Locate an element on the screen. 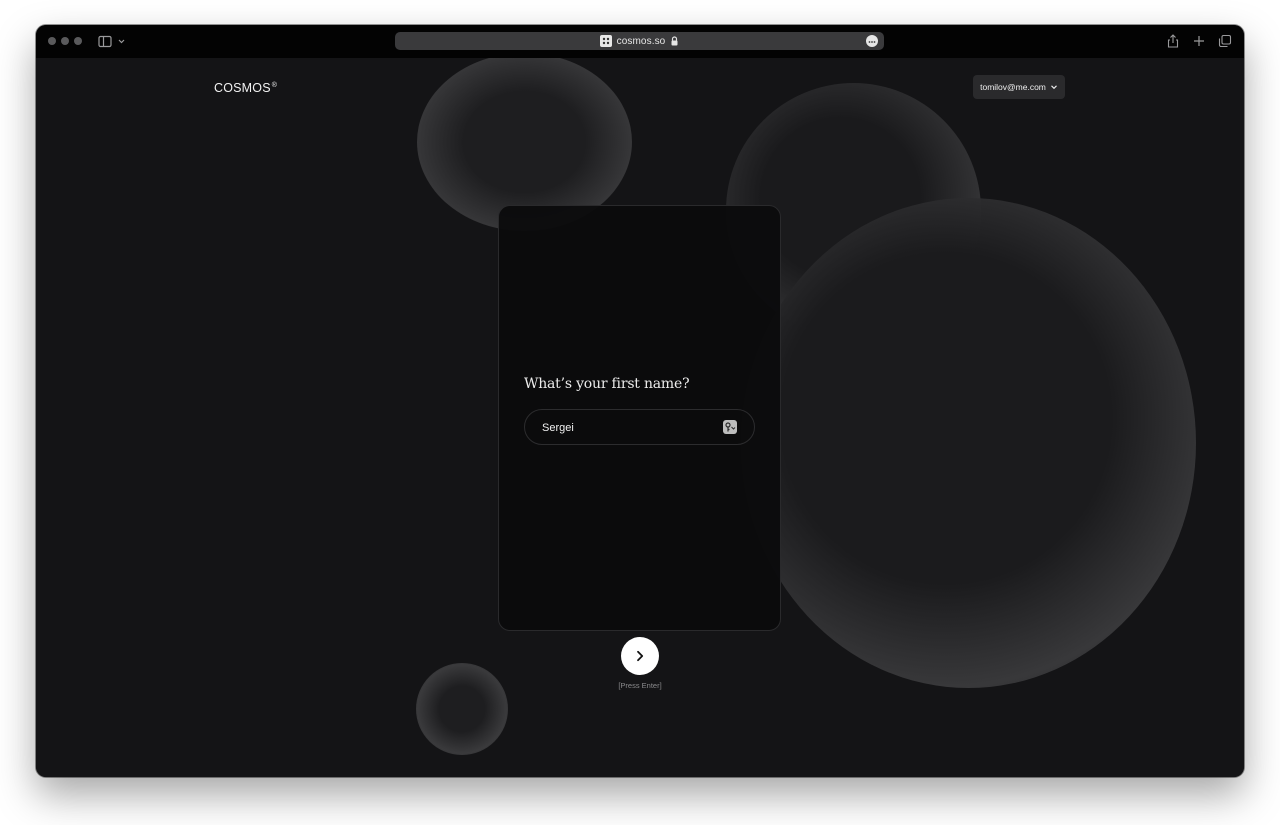  first-name-field is located at coordinates (639, 427).